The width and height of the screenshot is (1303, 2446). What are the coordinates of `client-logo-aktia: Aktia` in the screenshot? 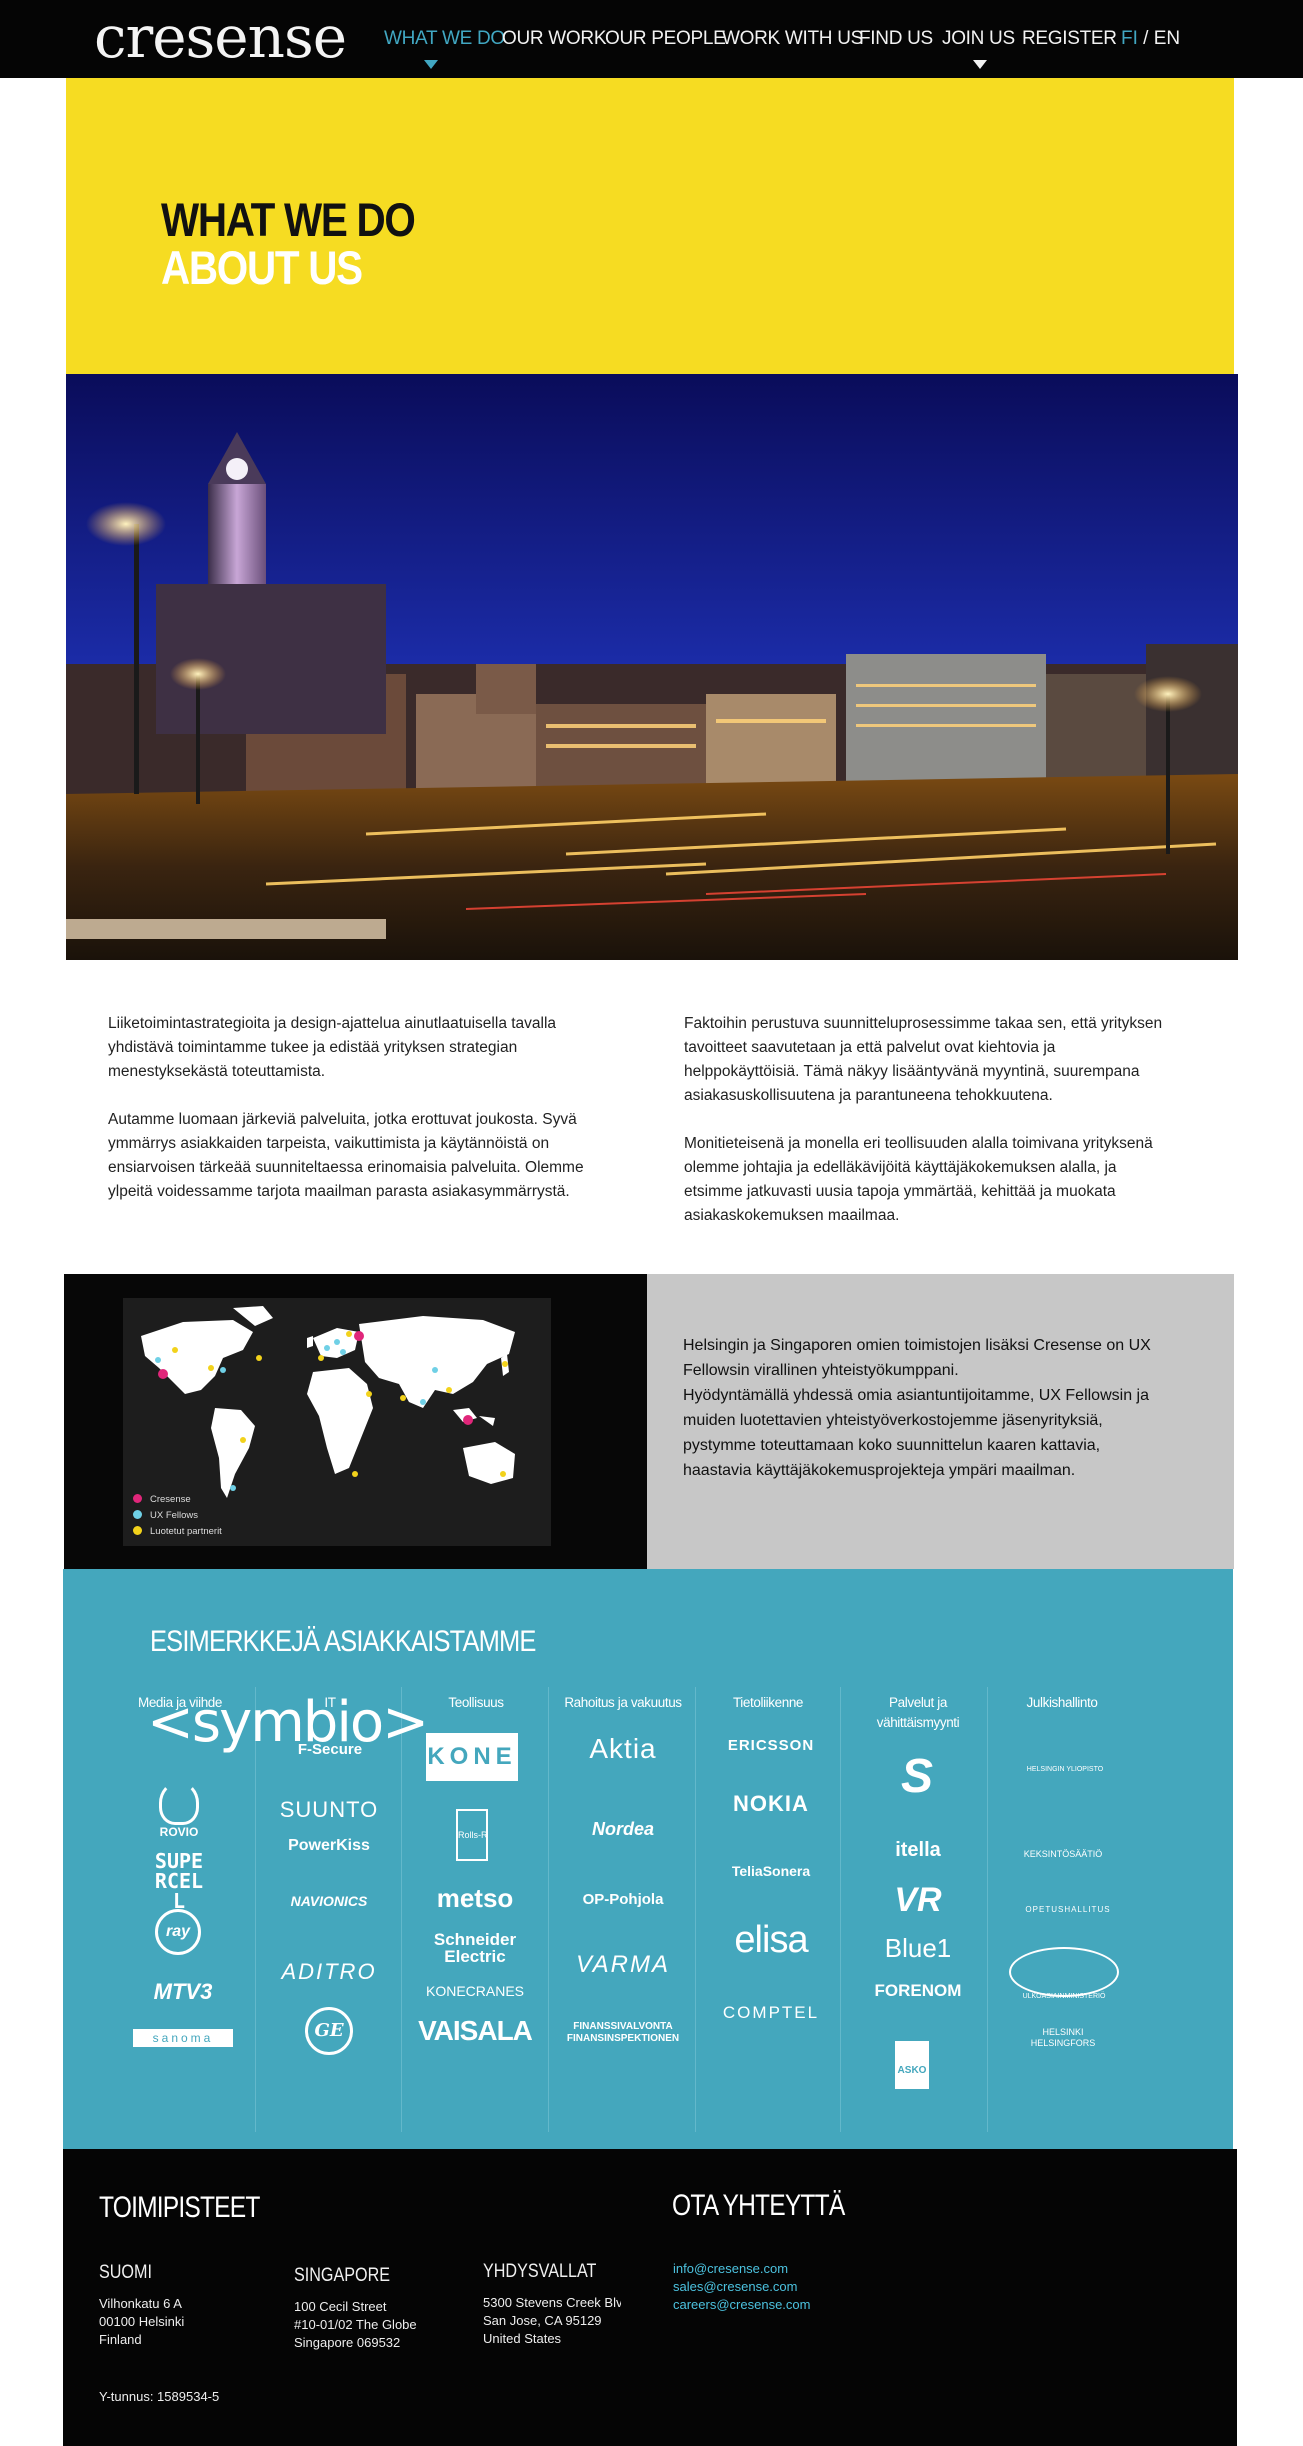 It's located at (623, 1748).